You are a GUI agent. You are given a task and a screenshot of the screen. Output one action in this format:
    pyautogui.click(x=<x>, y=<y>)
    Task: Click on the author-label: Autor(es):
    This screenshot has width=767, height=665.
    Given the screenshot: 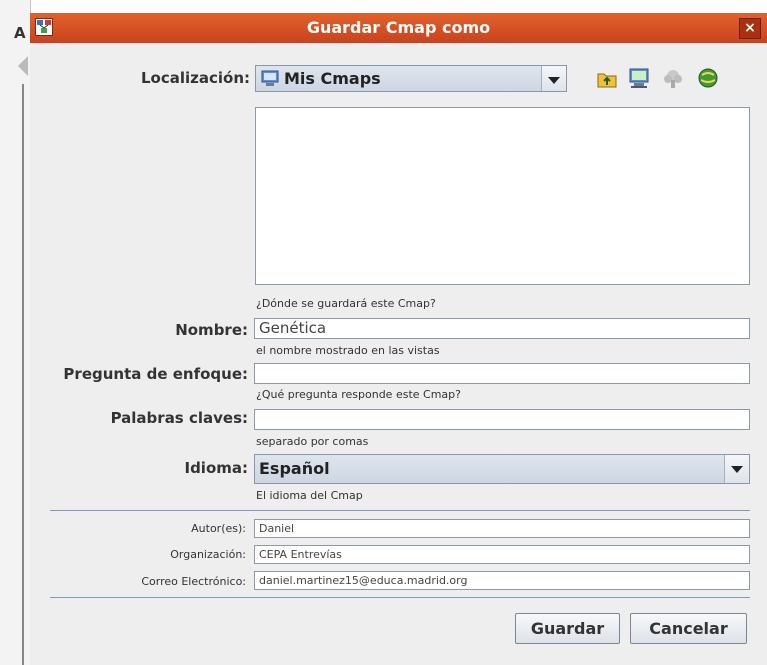 What is the action you would take?
    pyautogui.click(x=218, y=528)
    